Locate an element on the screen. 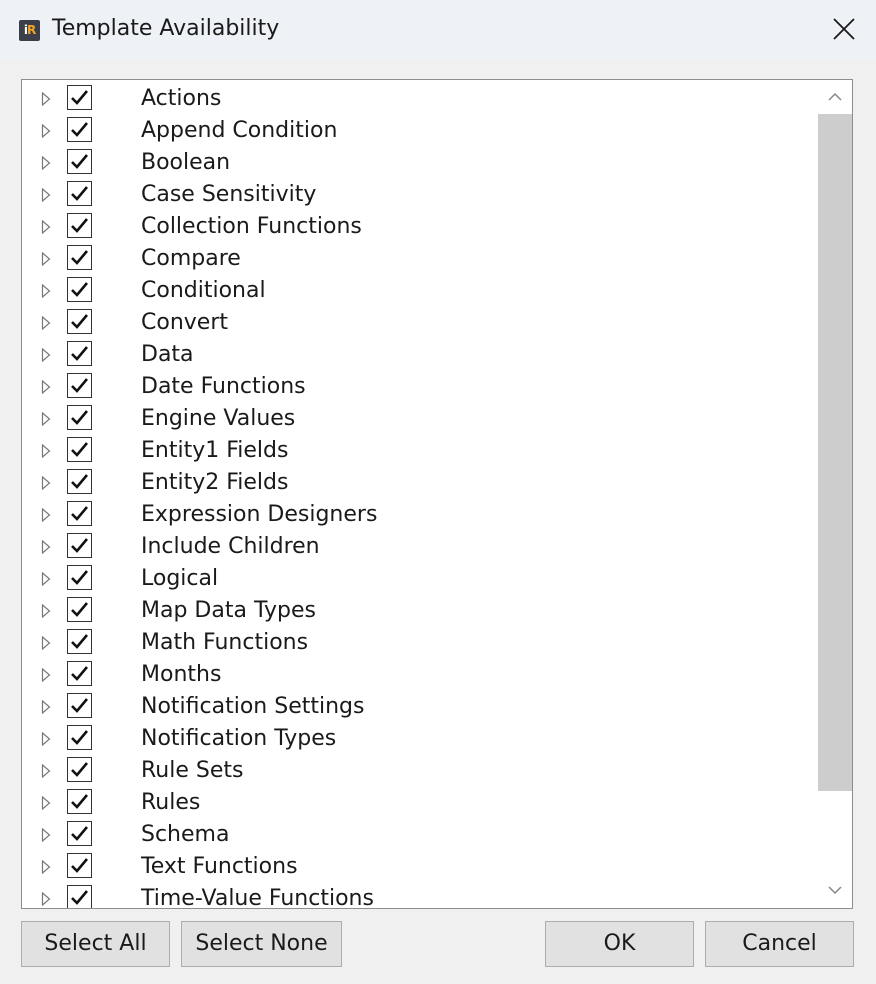  tree-item: Include Children is located at coordinates (419, 546).